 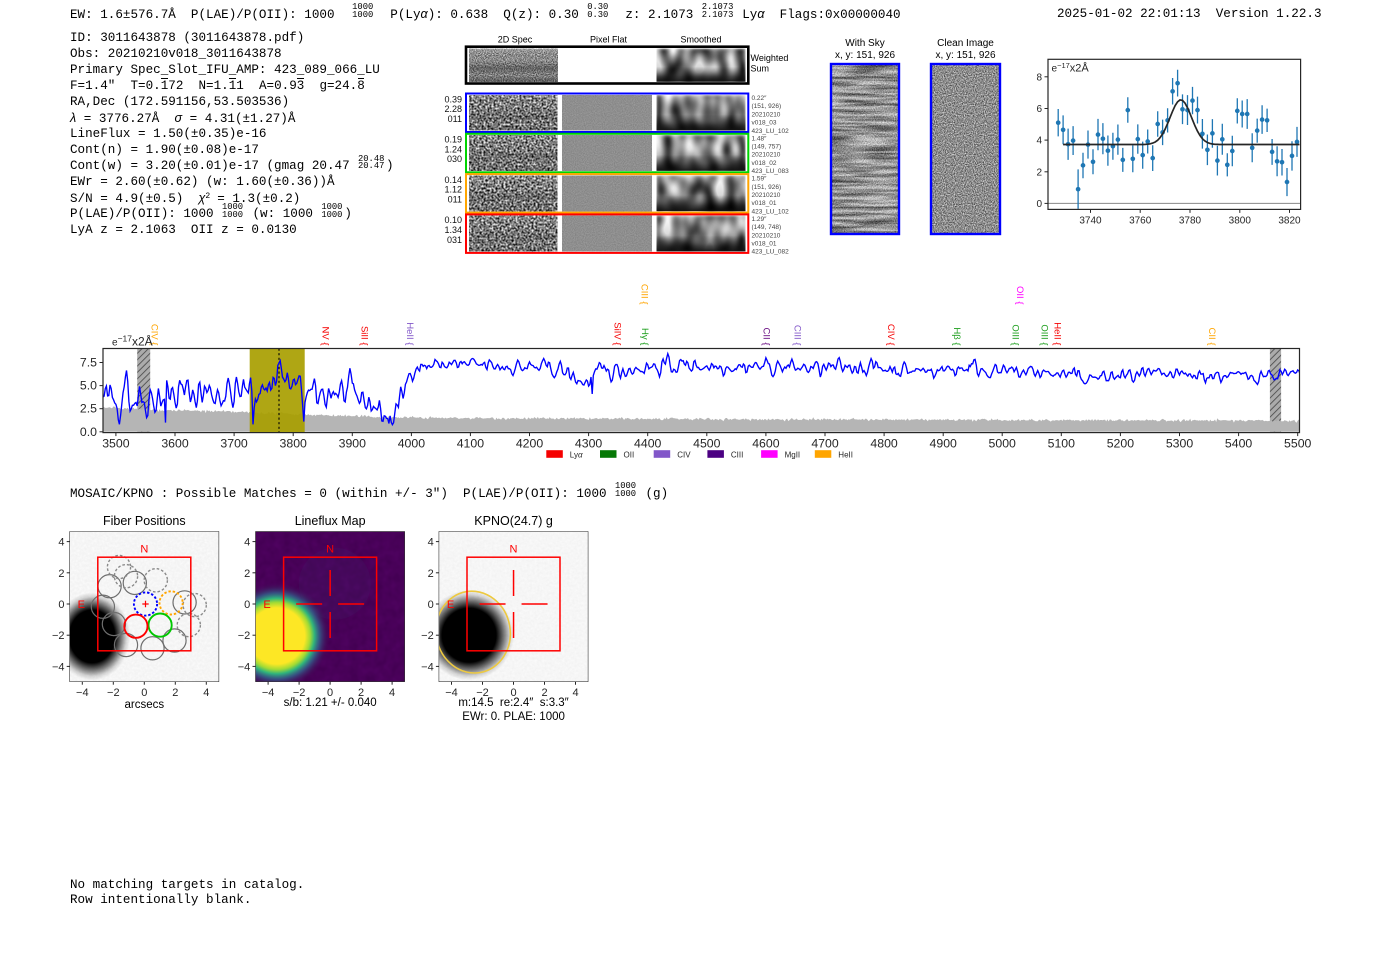 I want to click on svg-text: x, y: 151, 926, so click(x=965, y=55).